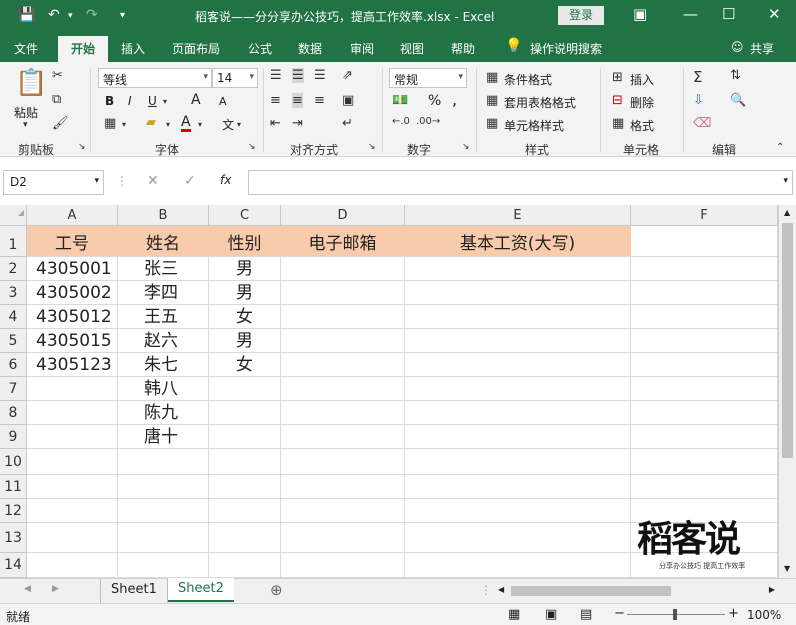 Image resolution: width=796 pixels, height=625 pixels. Describe the element at coordinates (298, 75) in the screenshot. I see `align-middle-icon: ☰` at that location.